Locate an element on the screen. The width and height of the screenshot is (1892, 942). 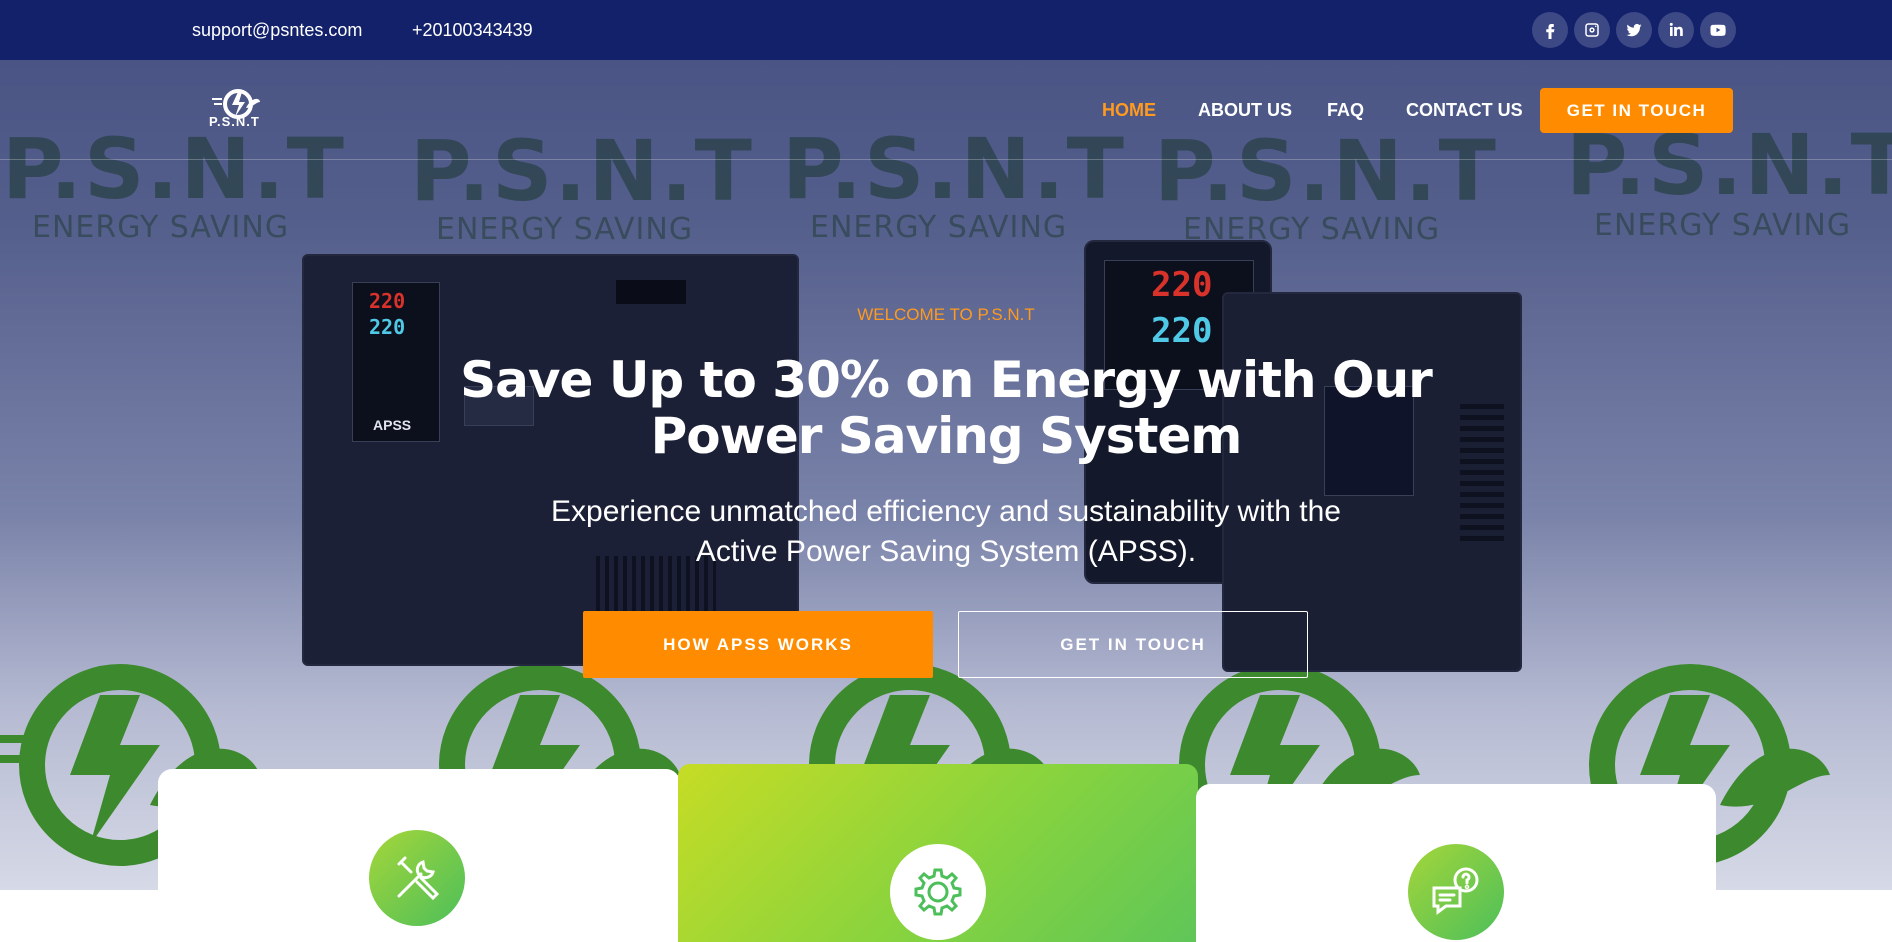
brand-logo-text: P.S.N.T is located at coordinates (234, 121).